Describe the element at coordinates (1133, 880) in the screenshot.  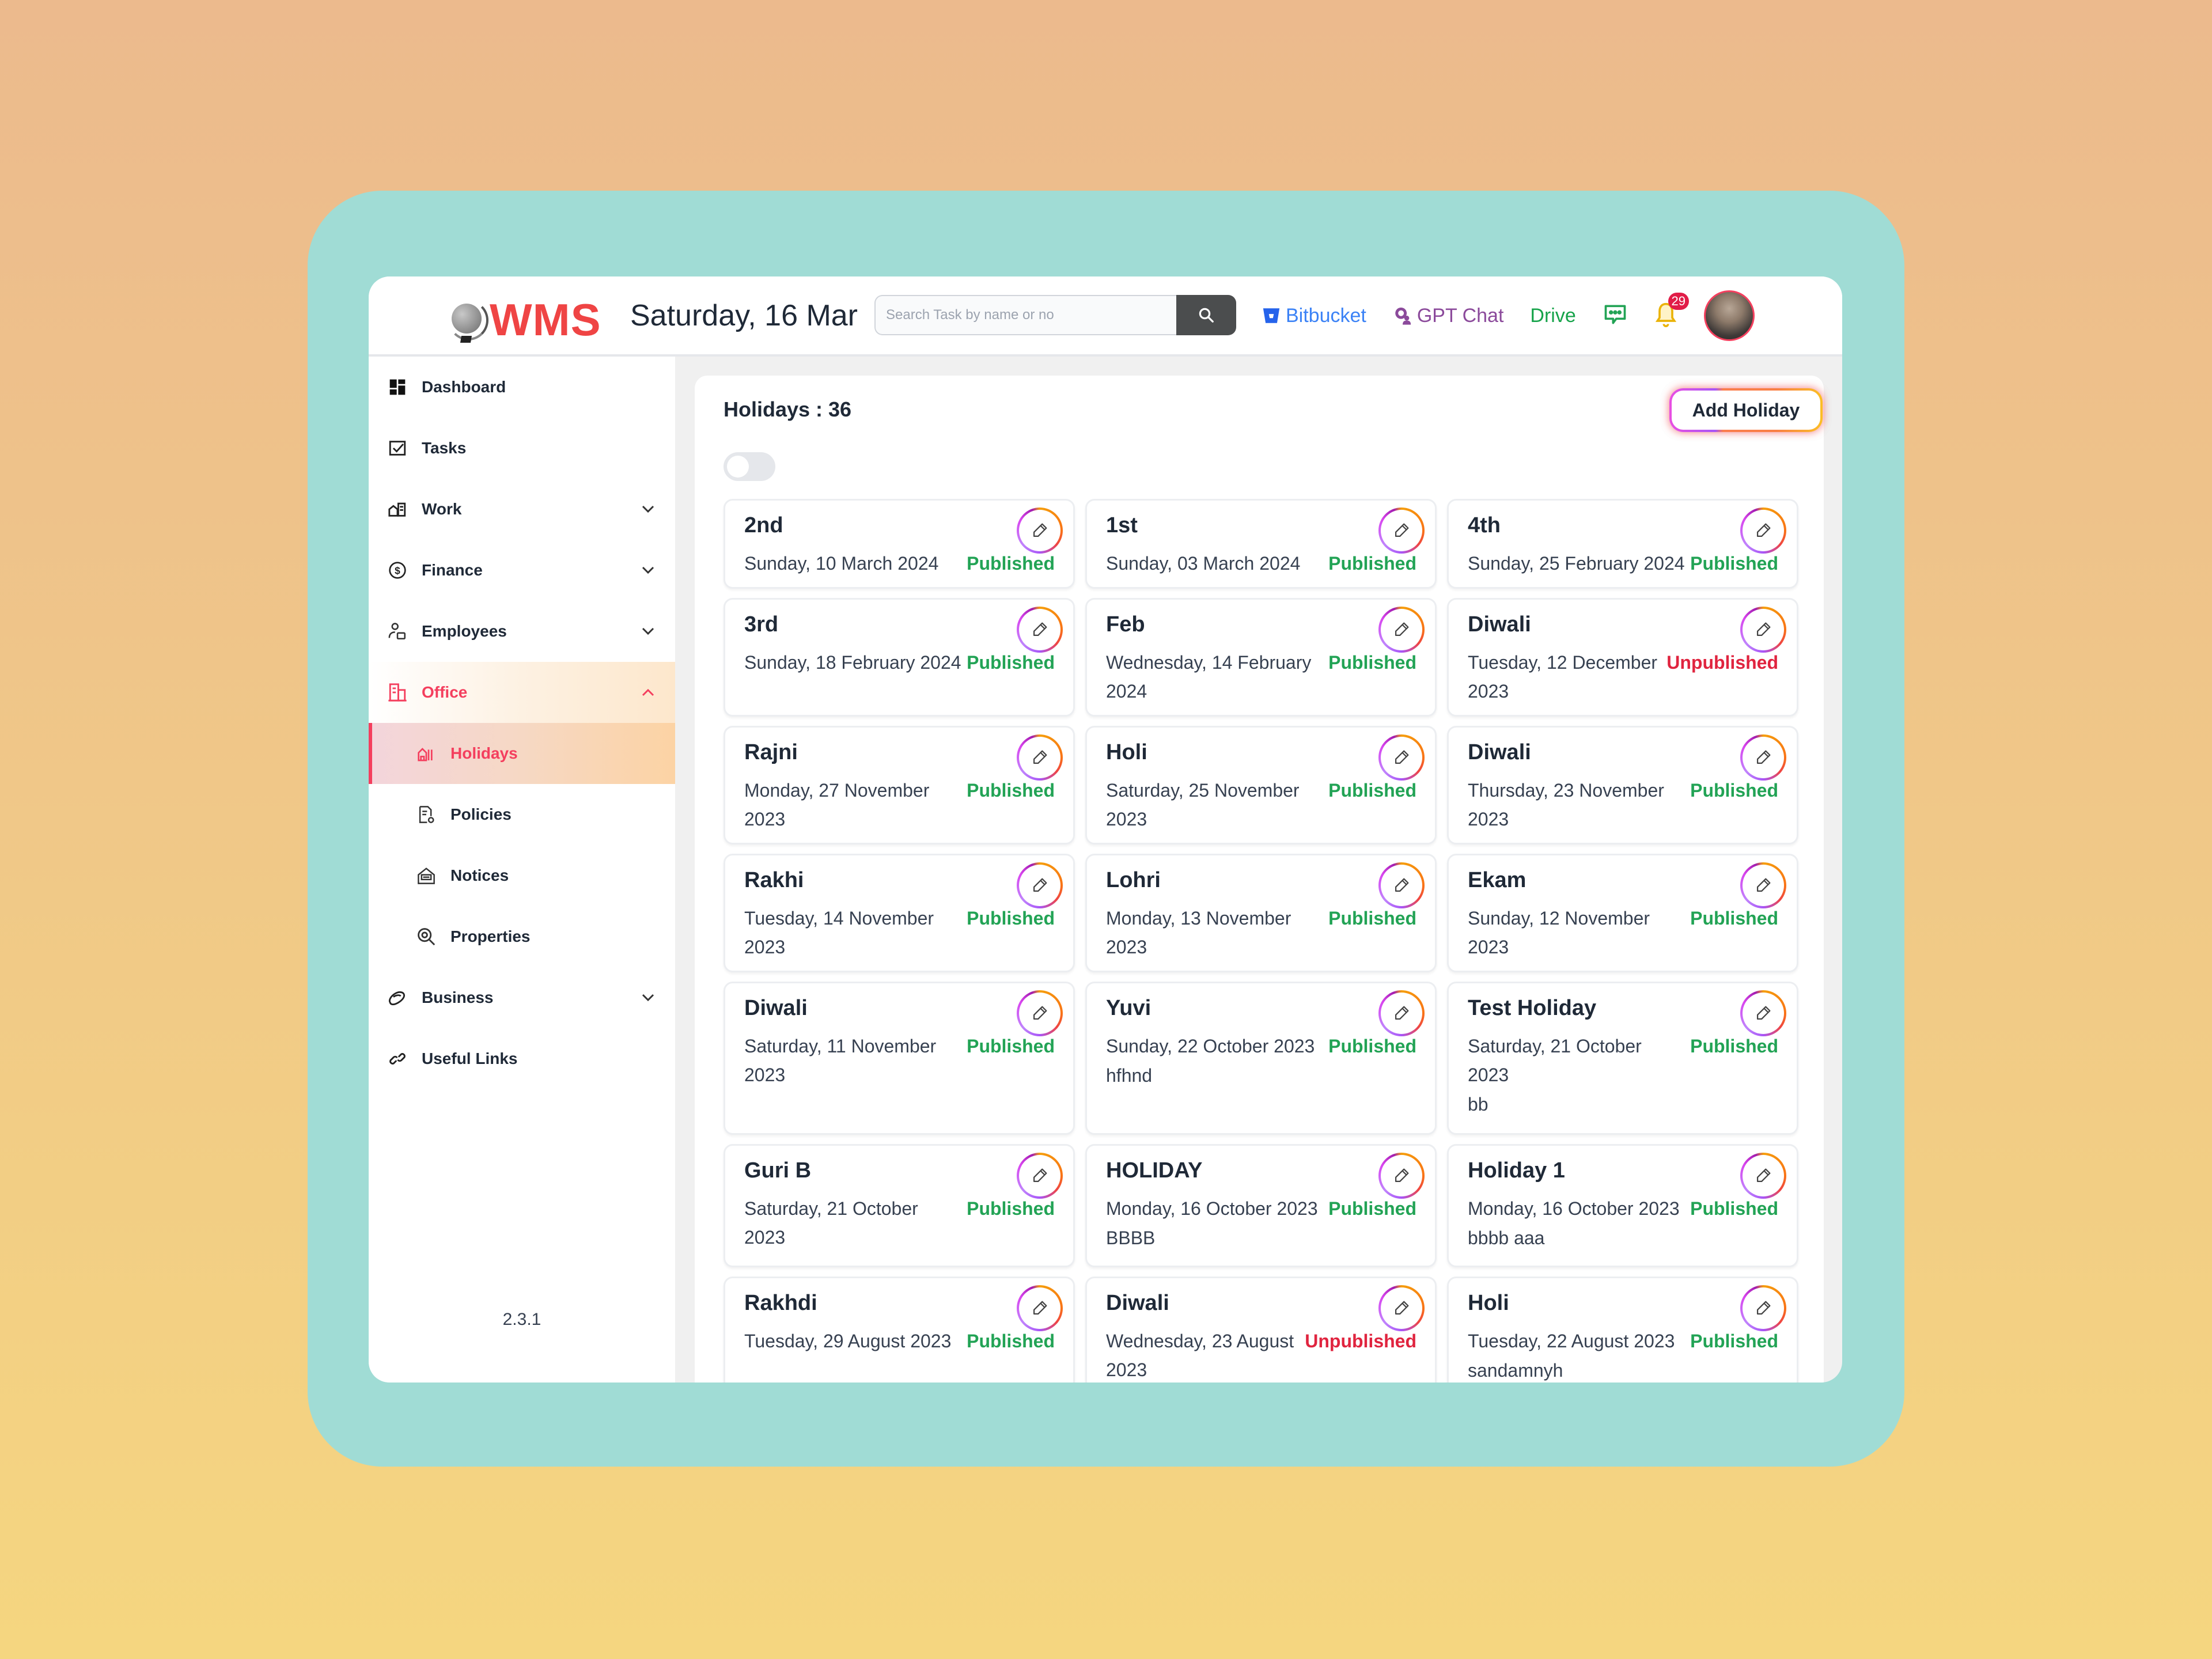
I see `holiday-name: Lohri` at that location.